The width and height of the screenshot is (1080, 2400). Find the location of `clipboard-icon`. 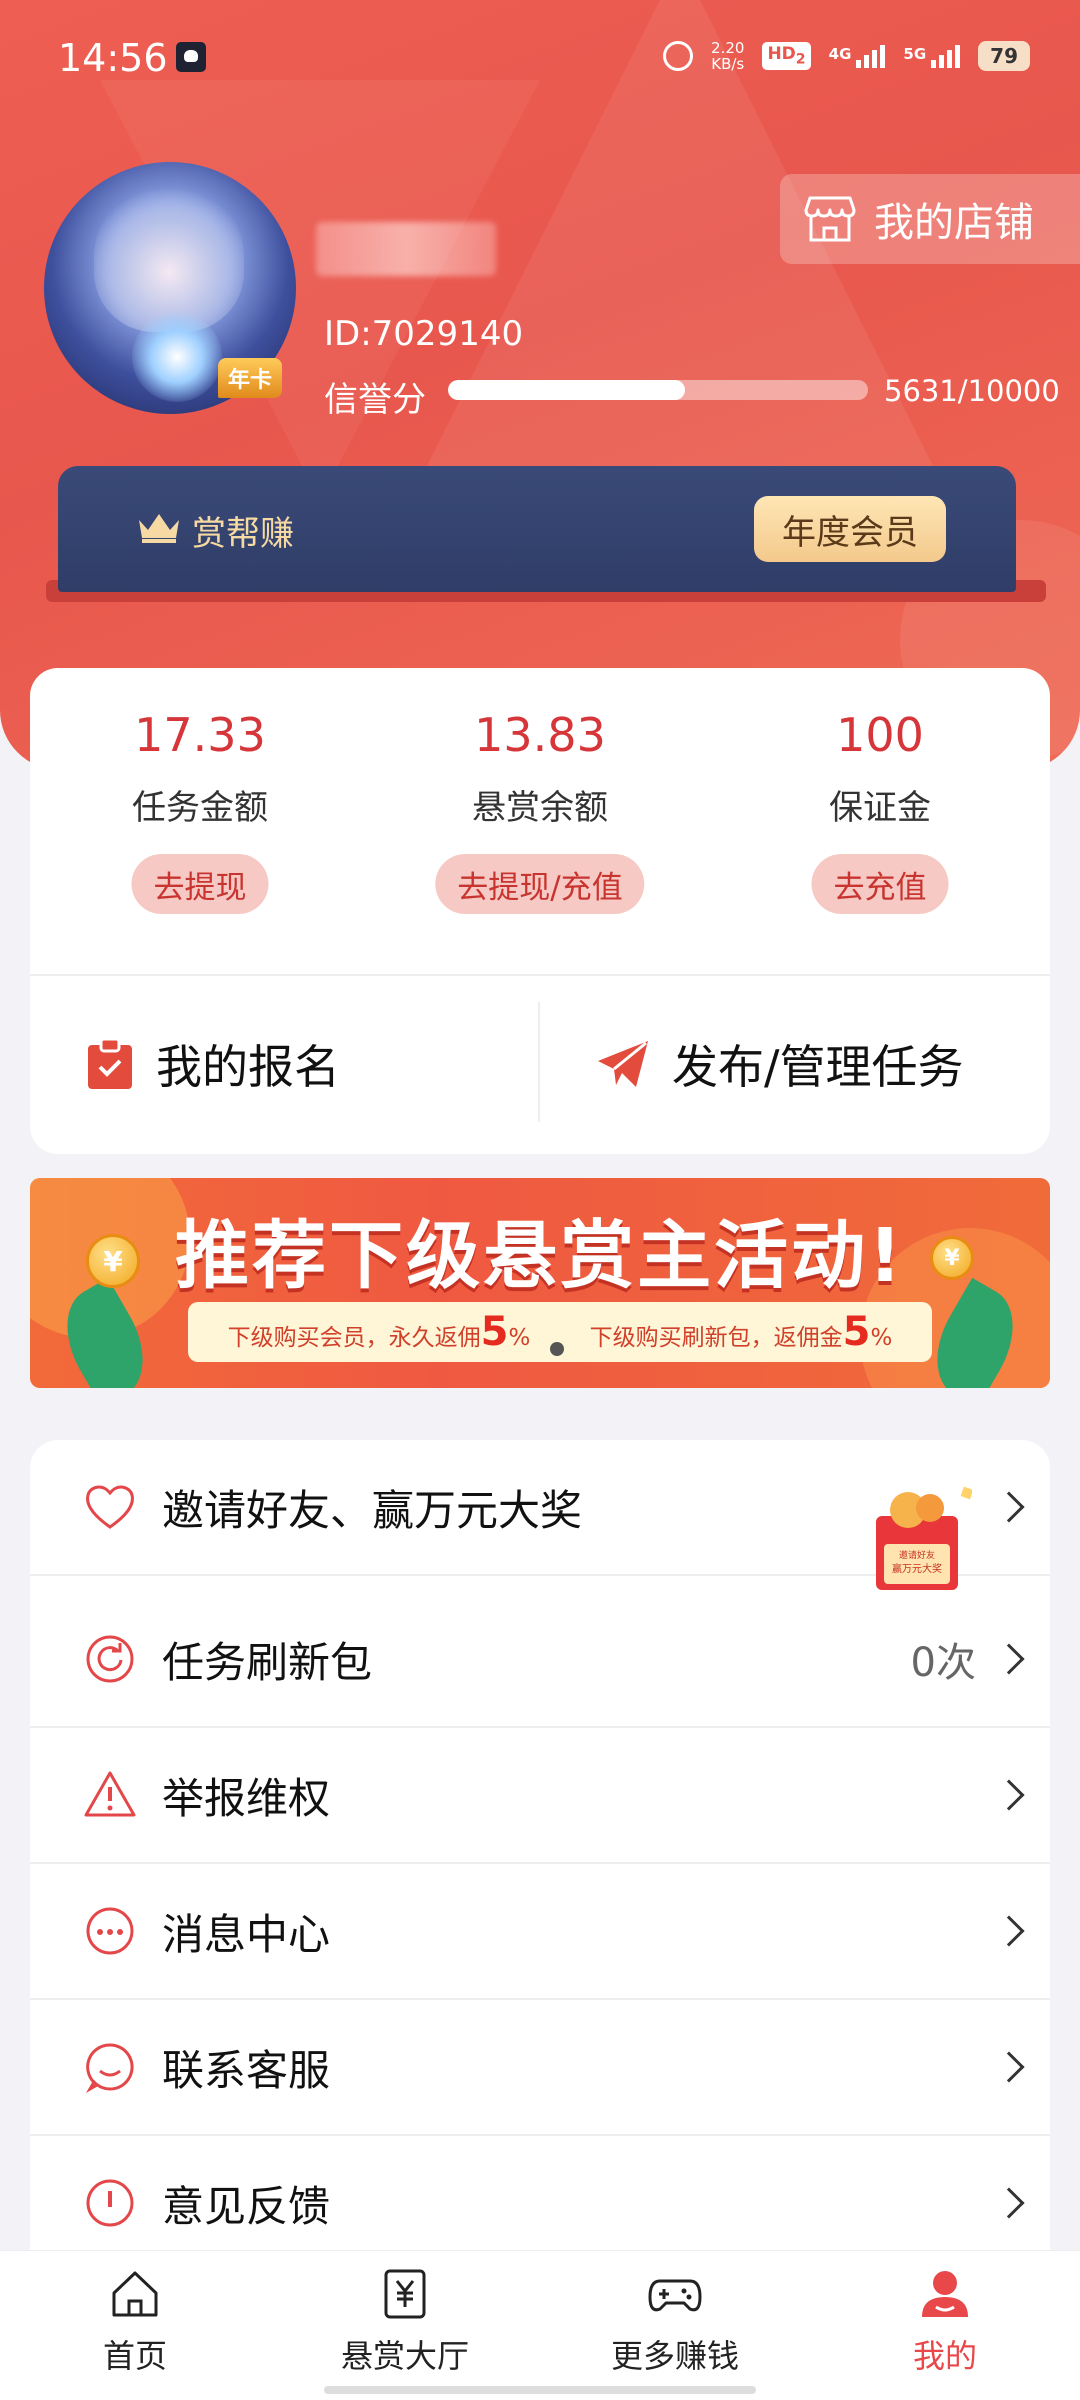

clipboard-icon is located at coordinates (110, 1063).